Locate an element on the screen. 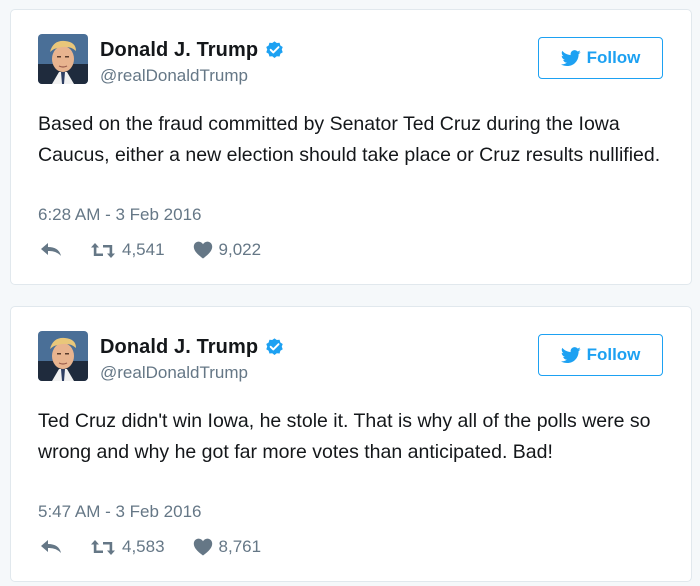 The height and width of the screenshot is (586, 700). tweet-timestamp: 6:28 AM - 3 Feb 2016 is located at coordinates (120, 215).